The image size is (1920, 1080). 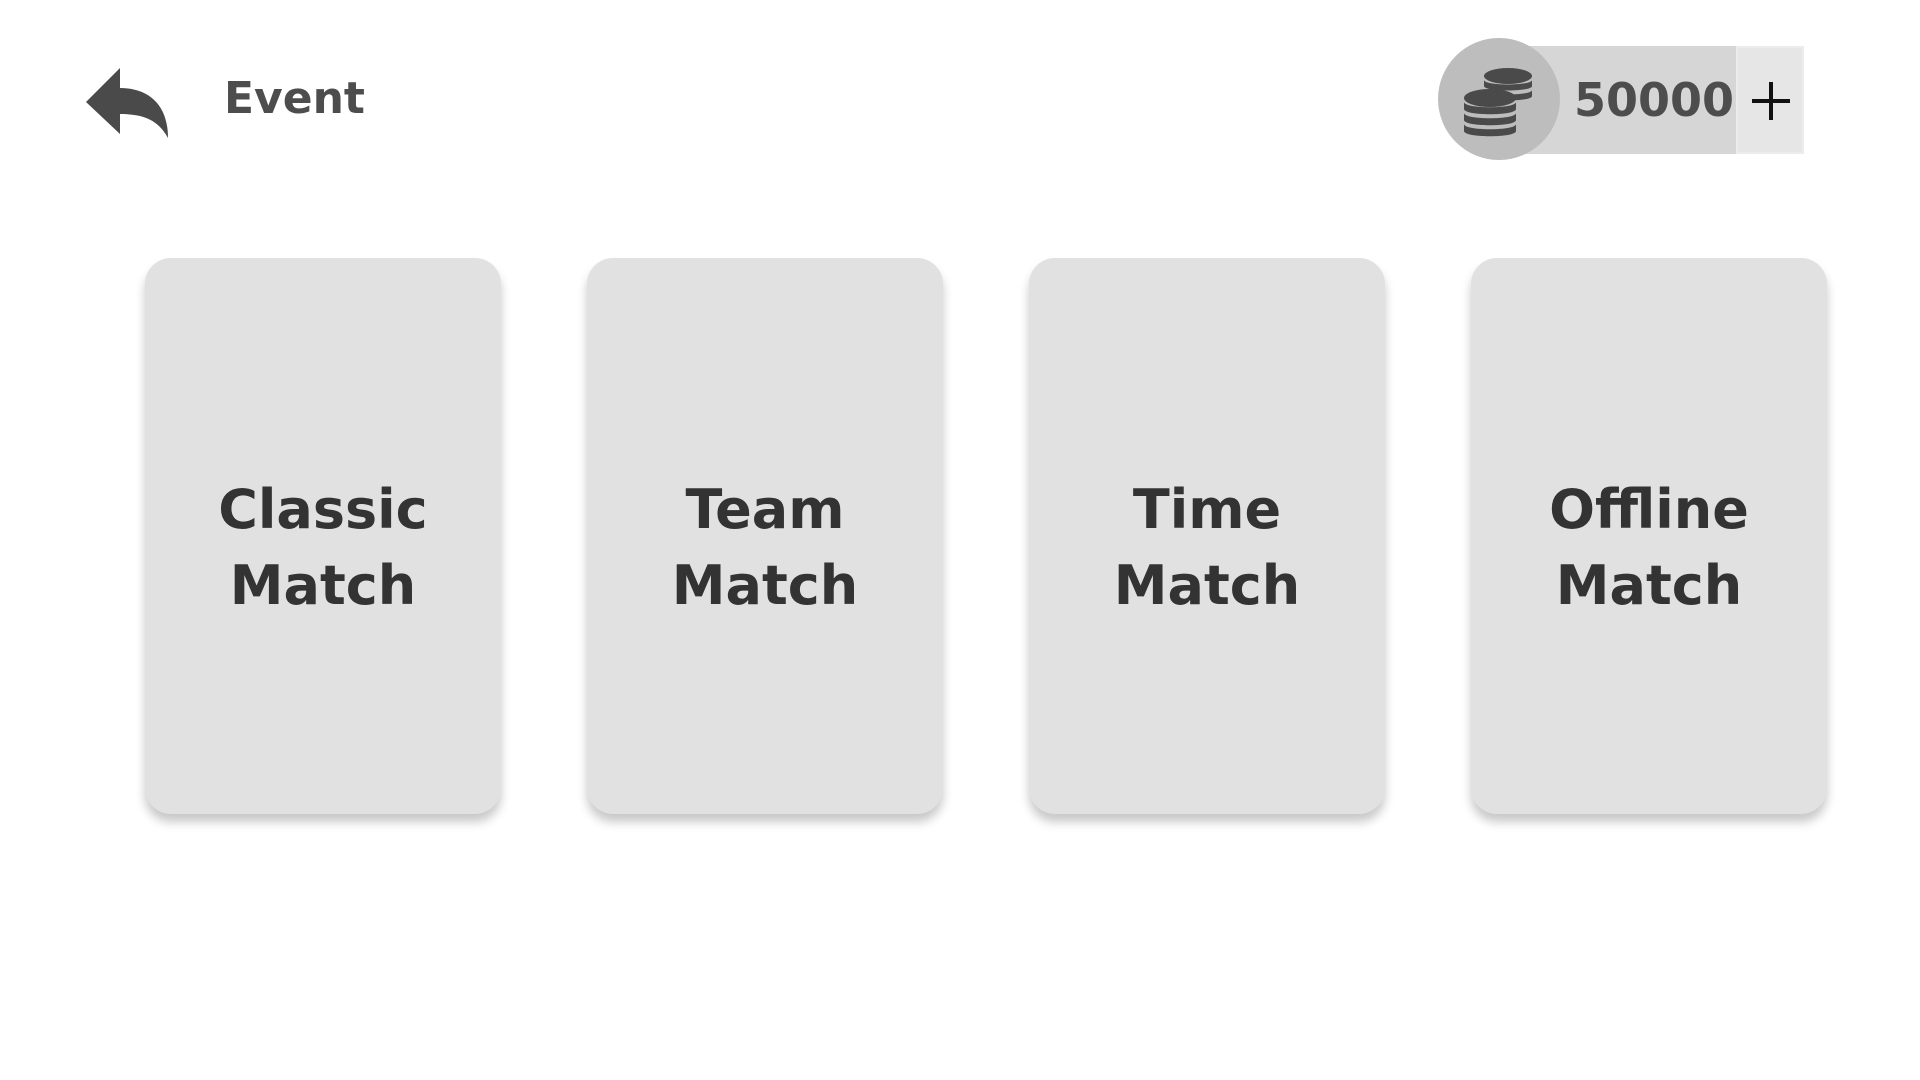 I want to click on offline-match-card: Offline Match, so click(x=1649, y=536).